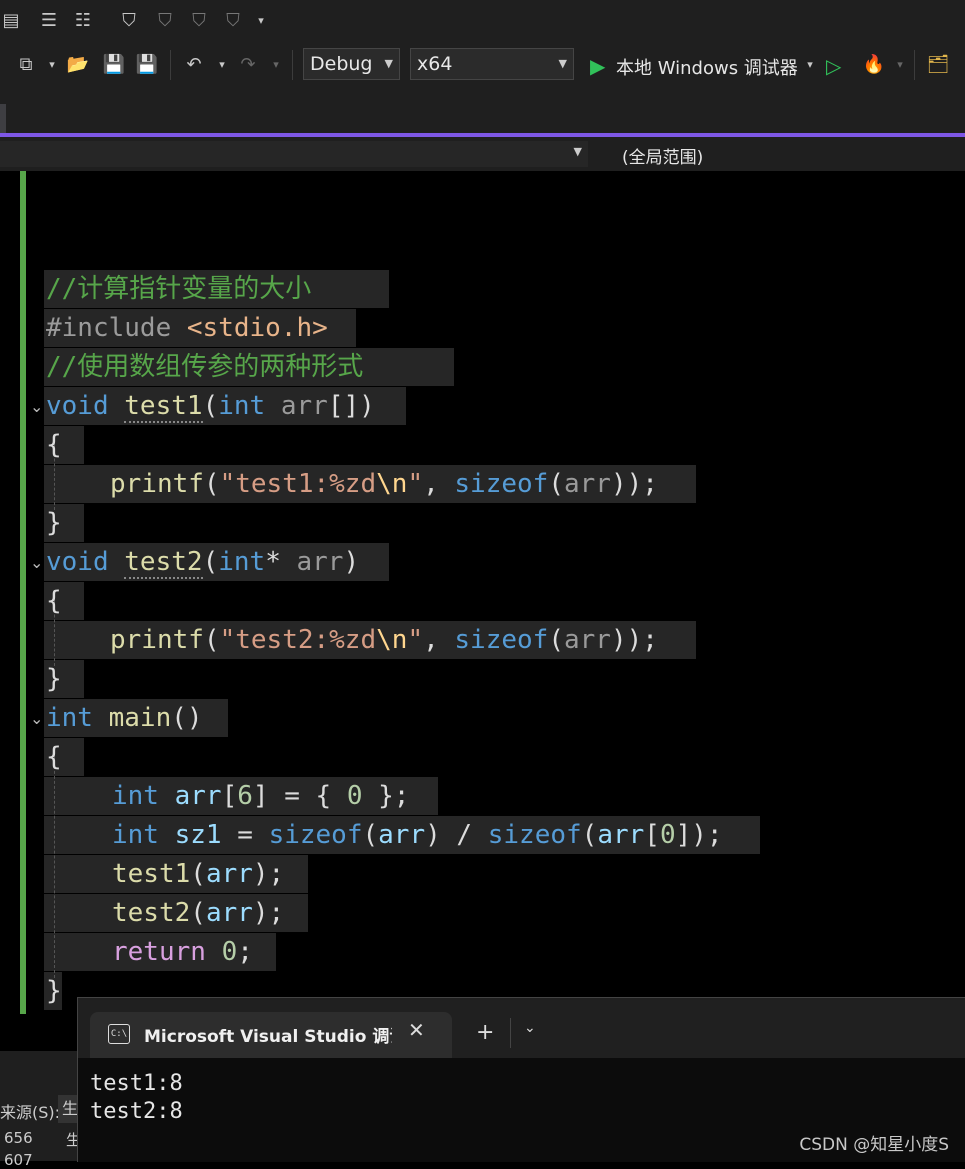 Image resolution: width=965 pixels, height=1169 pixels. I want to click on code-line: test2(arr);, so click(198, 913).